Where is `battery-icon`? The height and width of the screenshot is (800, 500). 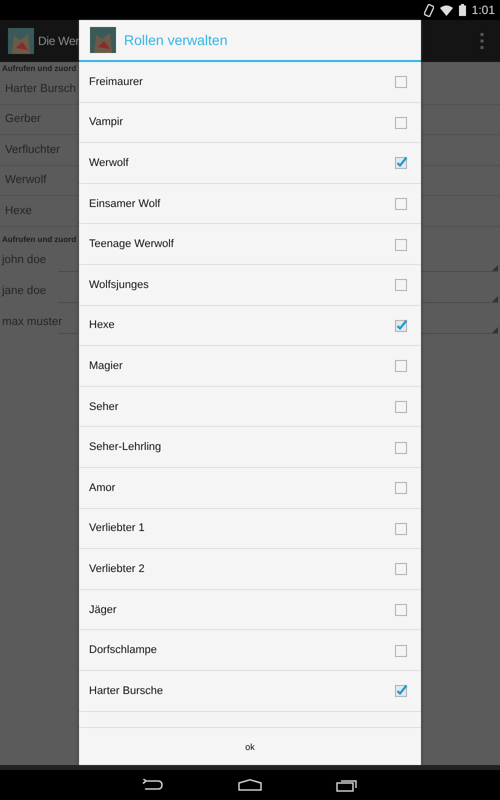
battery-icon is located at coordinates (462, 10).